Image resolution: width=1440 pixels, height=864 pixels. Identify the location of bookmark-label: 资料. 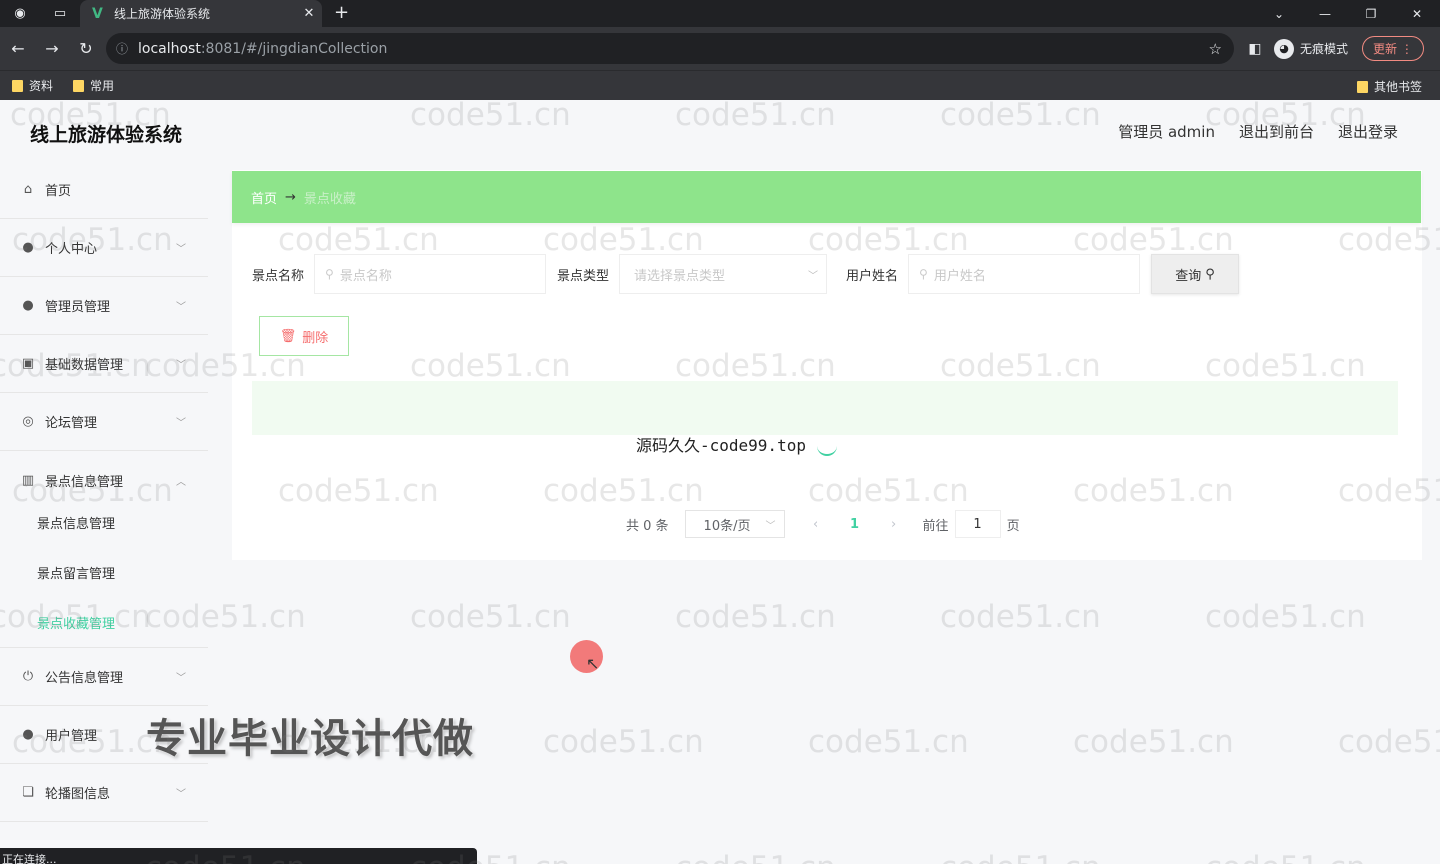
(41, 86).